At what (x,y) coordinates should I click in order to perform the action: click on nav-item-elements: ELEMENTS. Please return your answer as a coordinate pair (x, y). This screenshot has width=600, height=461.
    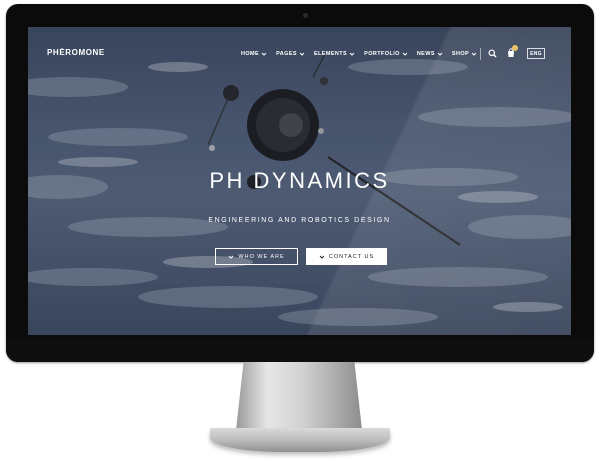
    Looking at the image, I should click on (334, 54).